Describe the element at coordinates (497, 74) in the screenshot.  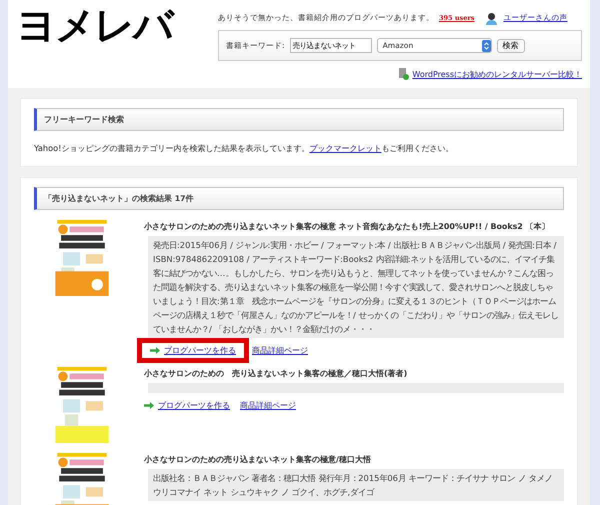
I see `wordpress-link: WordPressにお勧めのレンタルサーバー比較！` at that location.